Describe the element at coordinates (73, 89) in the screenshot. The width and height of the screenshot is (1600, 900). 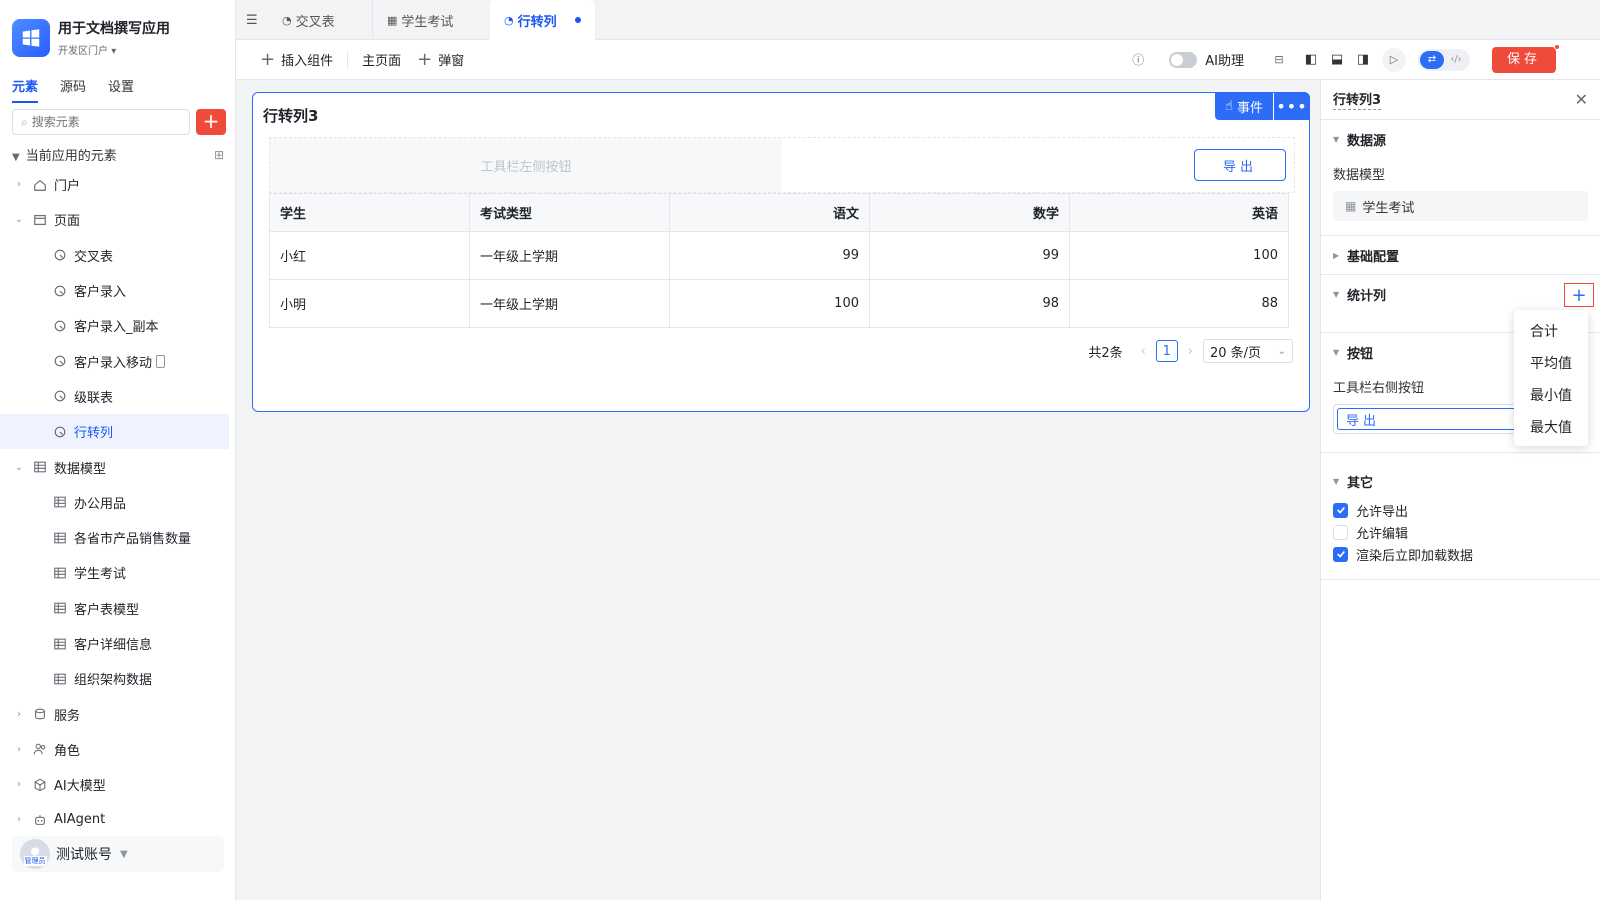
I see `tab-source: 源码` at that location.